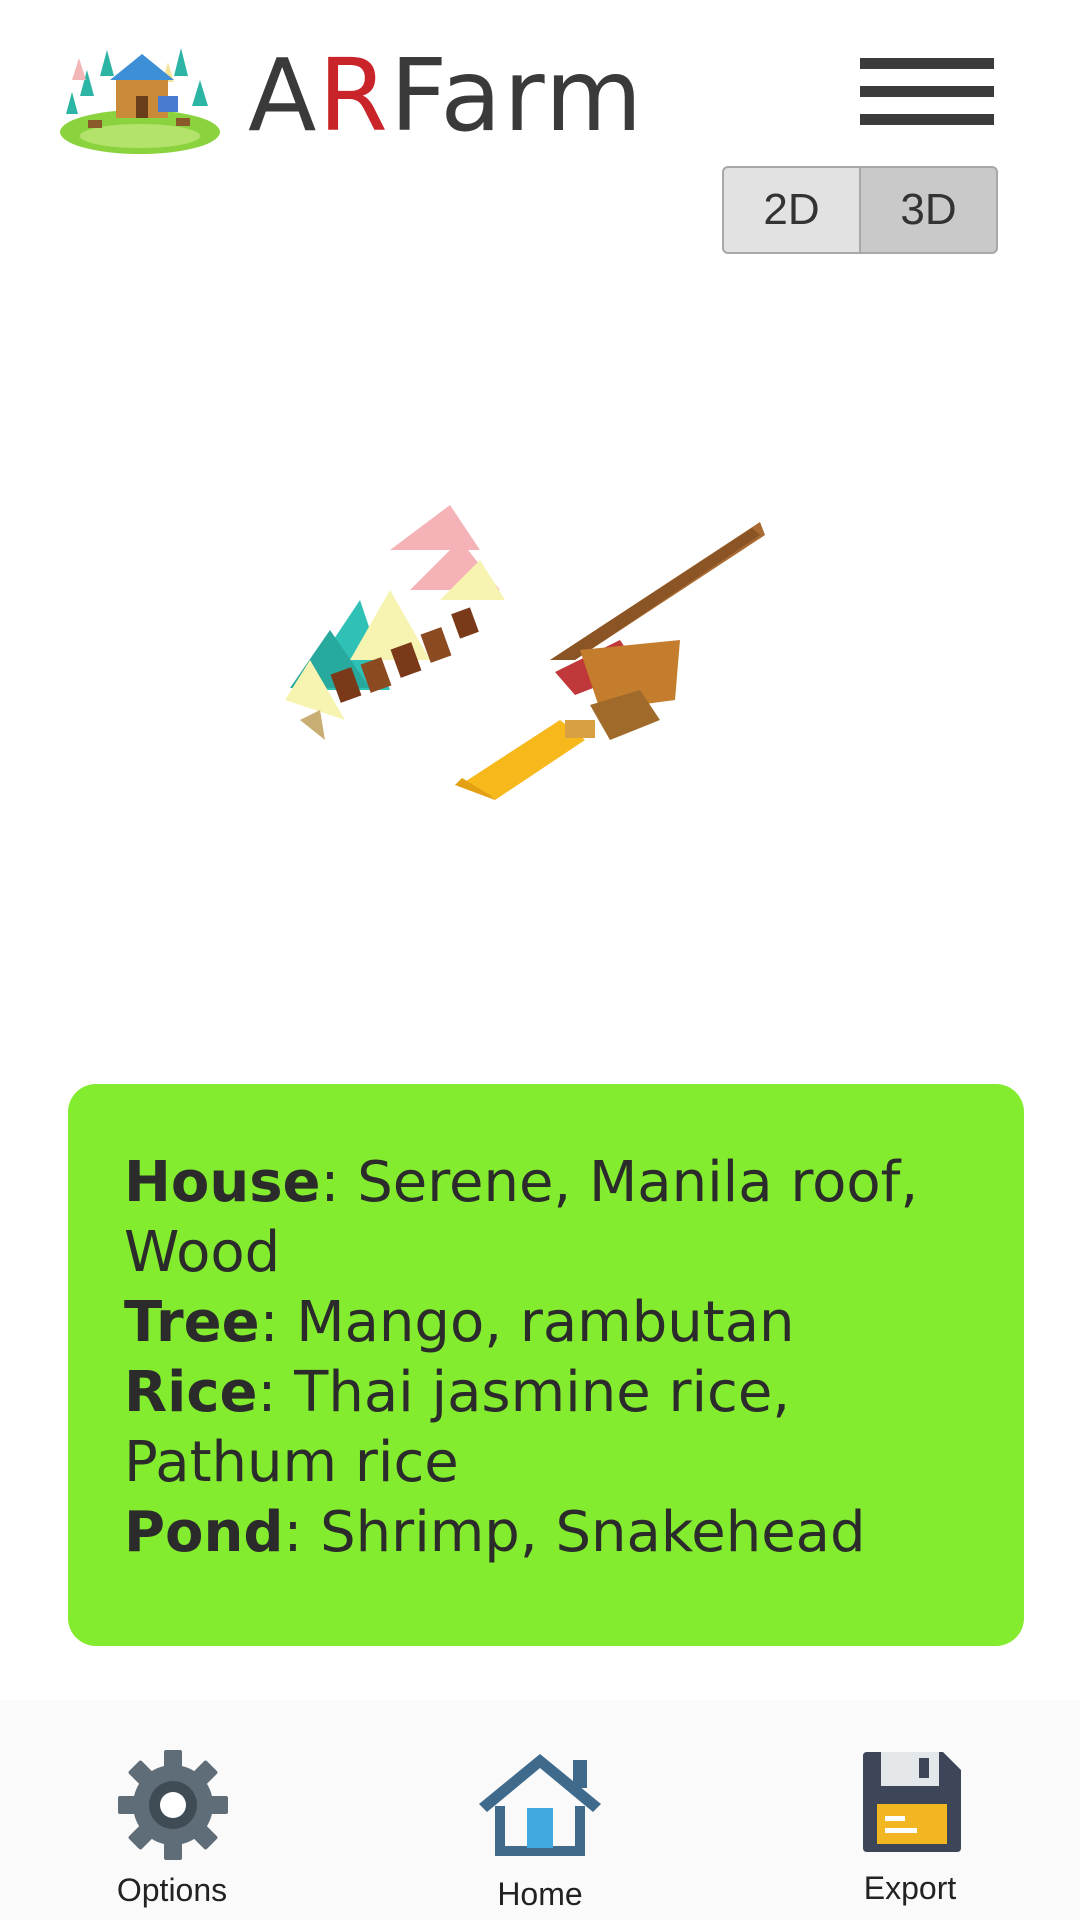 This screenshot has height=1920, width=1080. I want to click on farm-logo-icon, so click(140, 101).